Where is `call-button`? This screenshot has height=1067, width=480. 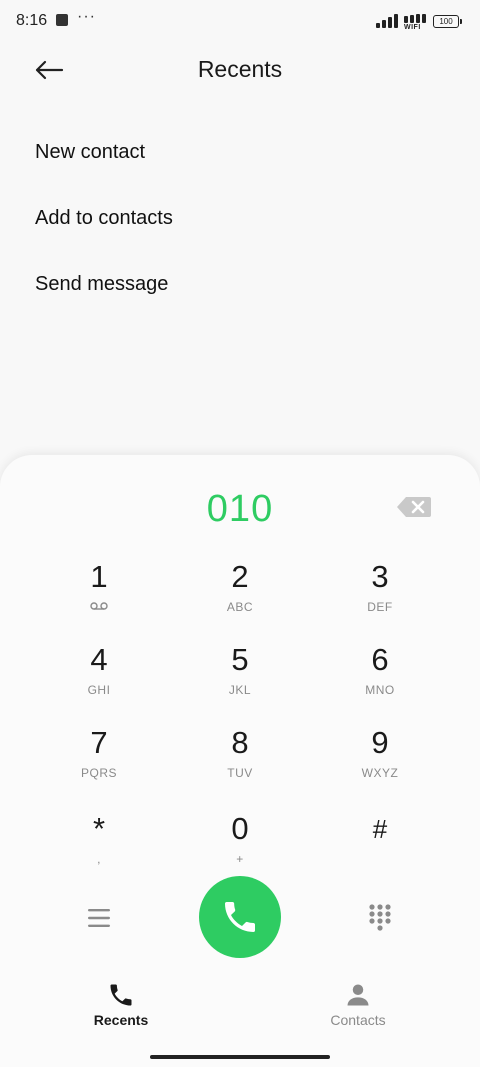
call-button is located at coordinates (240, 917).